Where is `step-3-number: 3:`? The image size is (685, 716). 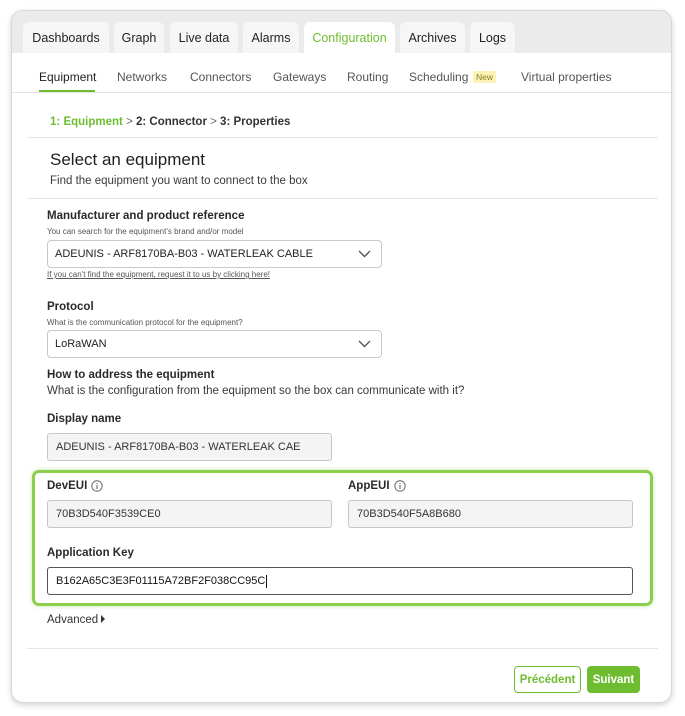
step-3-number: 3: is located at coordinates (225, 122).